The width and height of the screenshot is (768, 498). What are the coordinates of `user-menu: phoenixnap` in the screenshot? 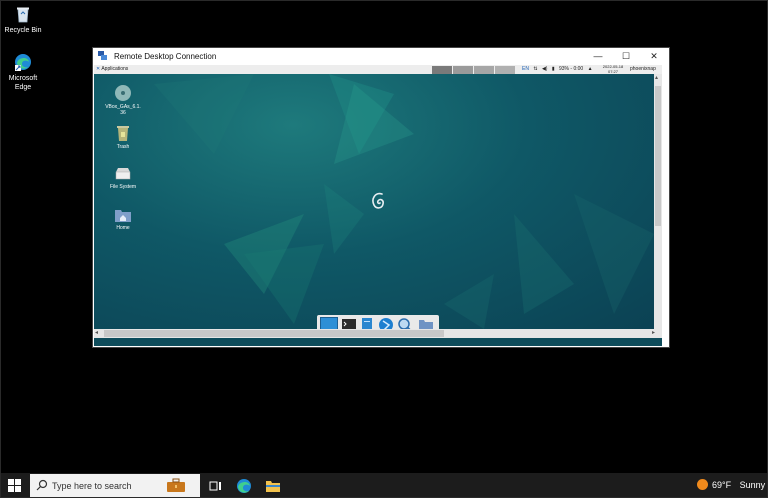 It's located at (643, 69).